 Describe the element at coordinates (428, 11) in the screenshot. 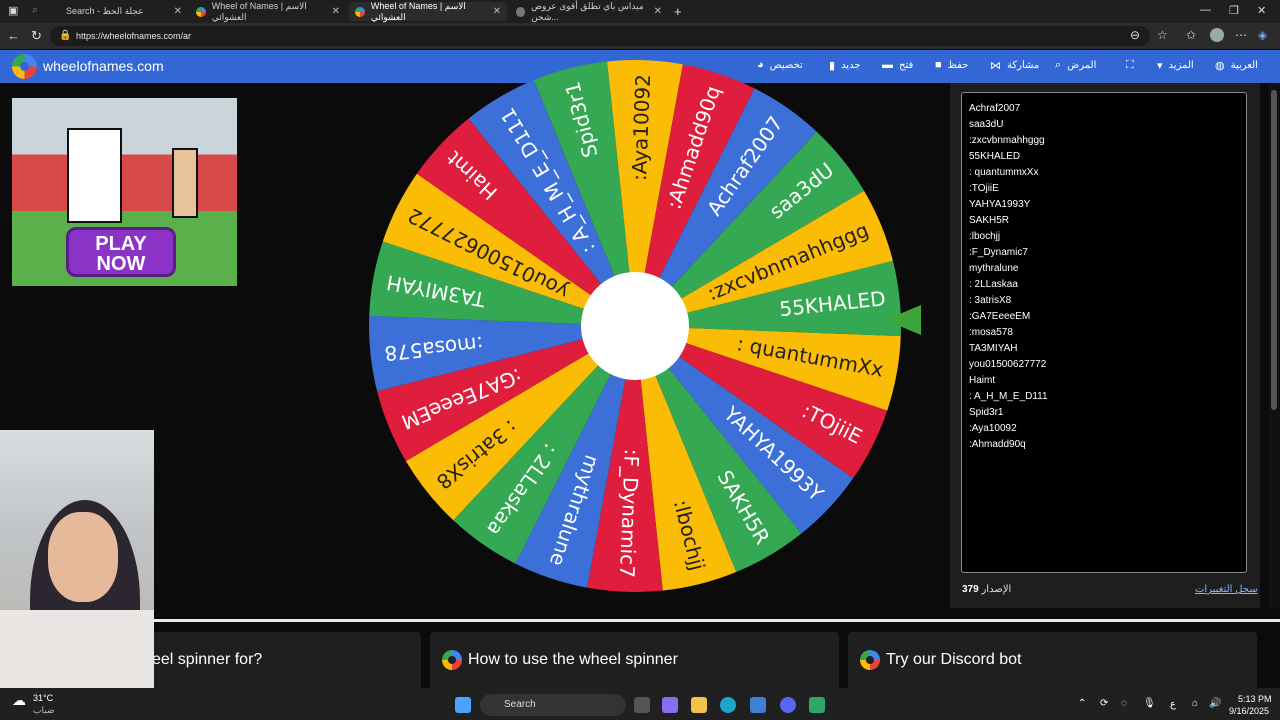

I see `tab-wheel-2: Wheel of Names | الاسم العشوائي ✕` at that location.